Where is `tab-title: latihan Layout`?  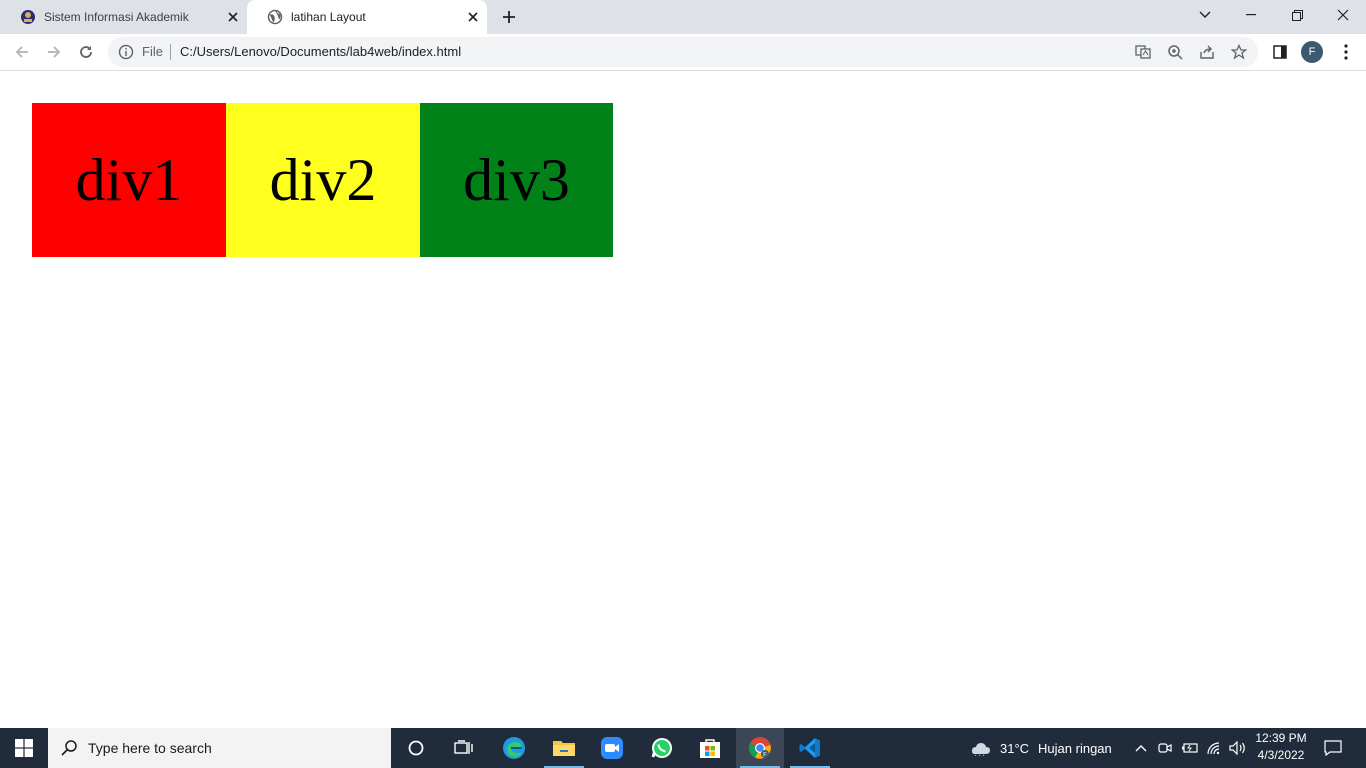 tab-title: latihan Layout is located at coordinates (328, 17).